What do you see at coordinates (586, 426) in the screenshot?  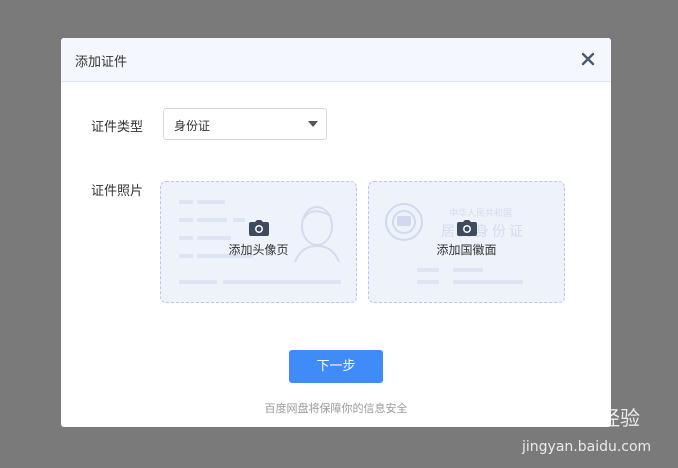 I see `baidu-jingyan-watermark: Bai 经验 jingyan.baidu.com` at bounding box center [586, 426].